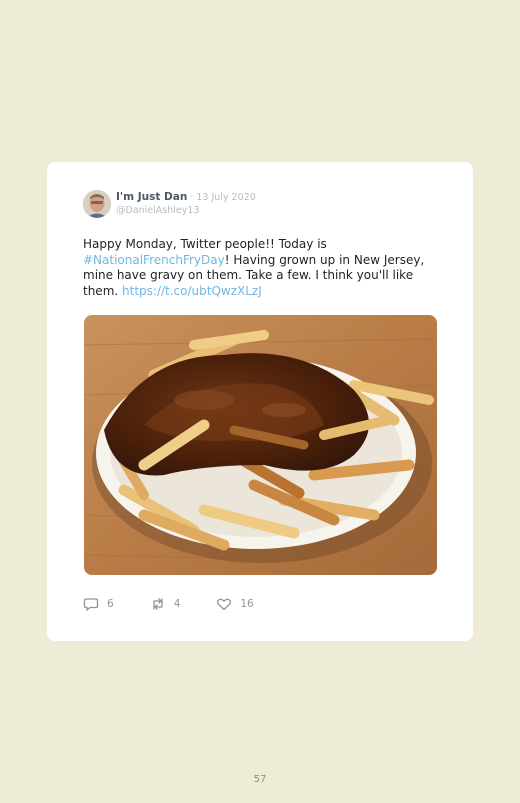  What do you see at coordinates (177, 604) in the screenshot?
I see `retweet-count: 4` at bounding box center [177, 604].